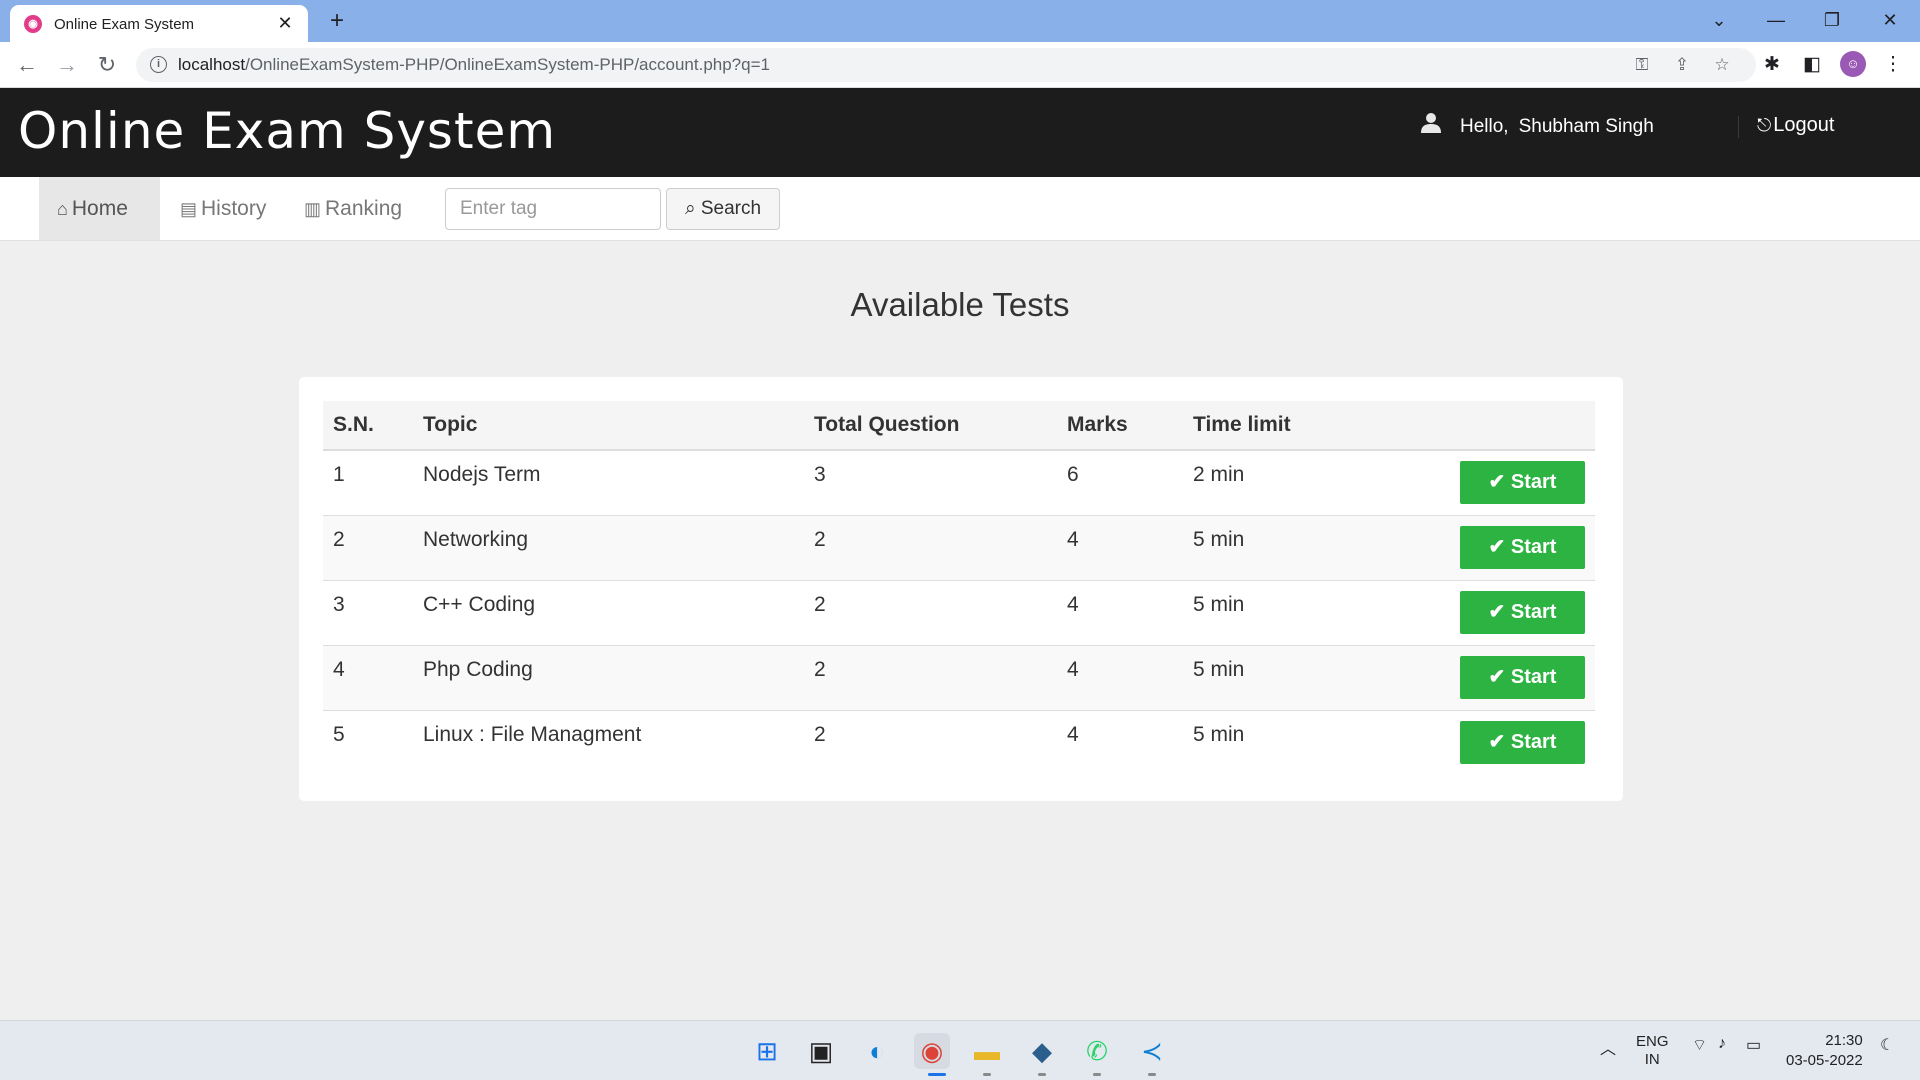 The height and width of the screenshot is (1080, 1920). What do you see at coordinates (27, 65) in the screenshot?
I see `back-arrow-icon: ←` at bounding box center [27, 65].